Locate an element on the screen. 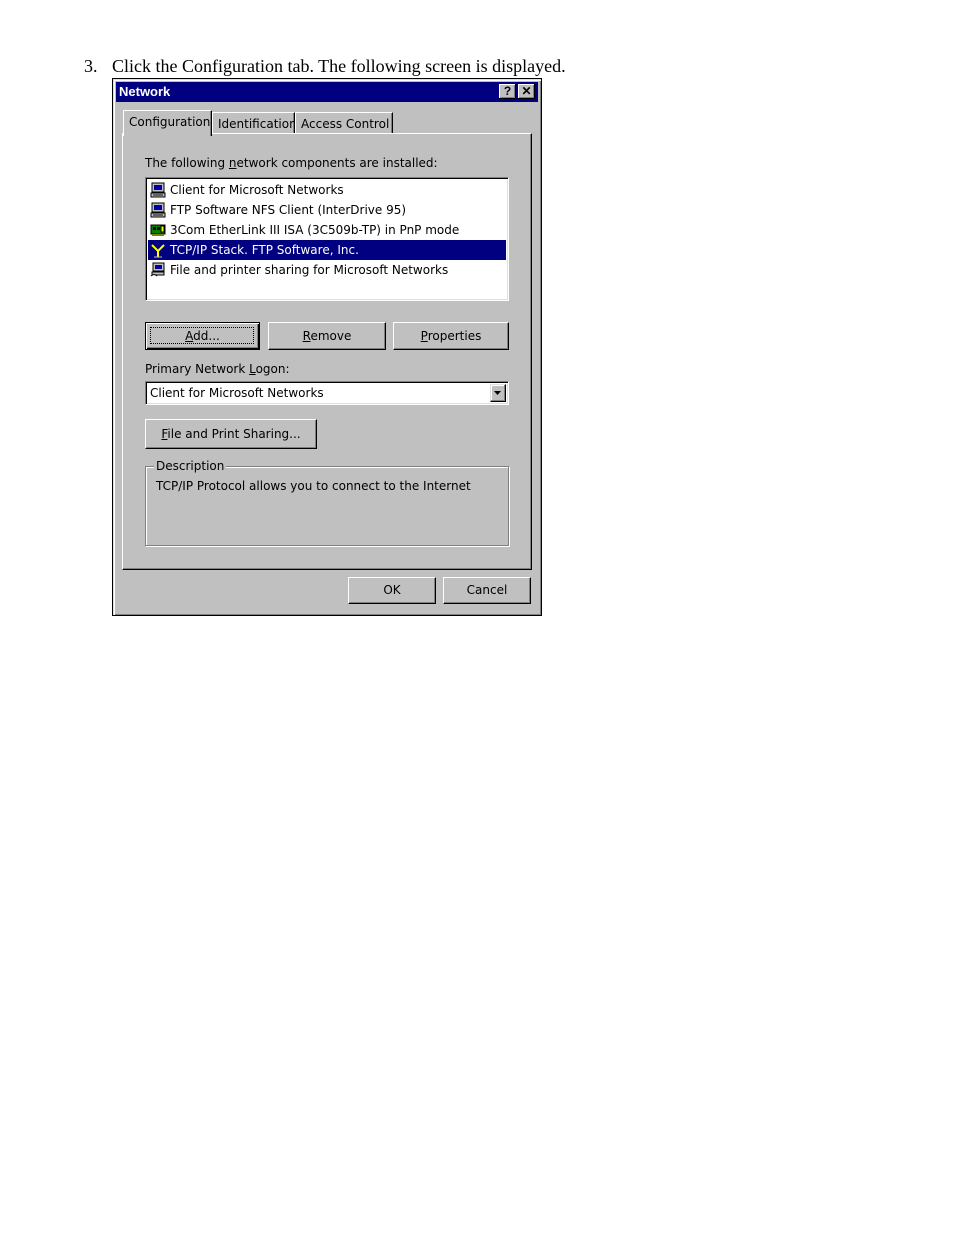 This screenshot has height=1235, width=954. remove-button: Remove is located at coordinates (327, 336).